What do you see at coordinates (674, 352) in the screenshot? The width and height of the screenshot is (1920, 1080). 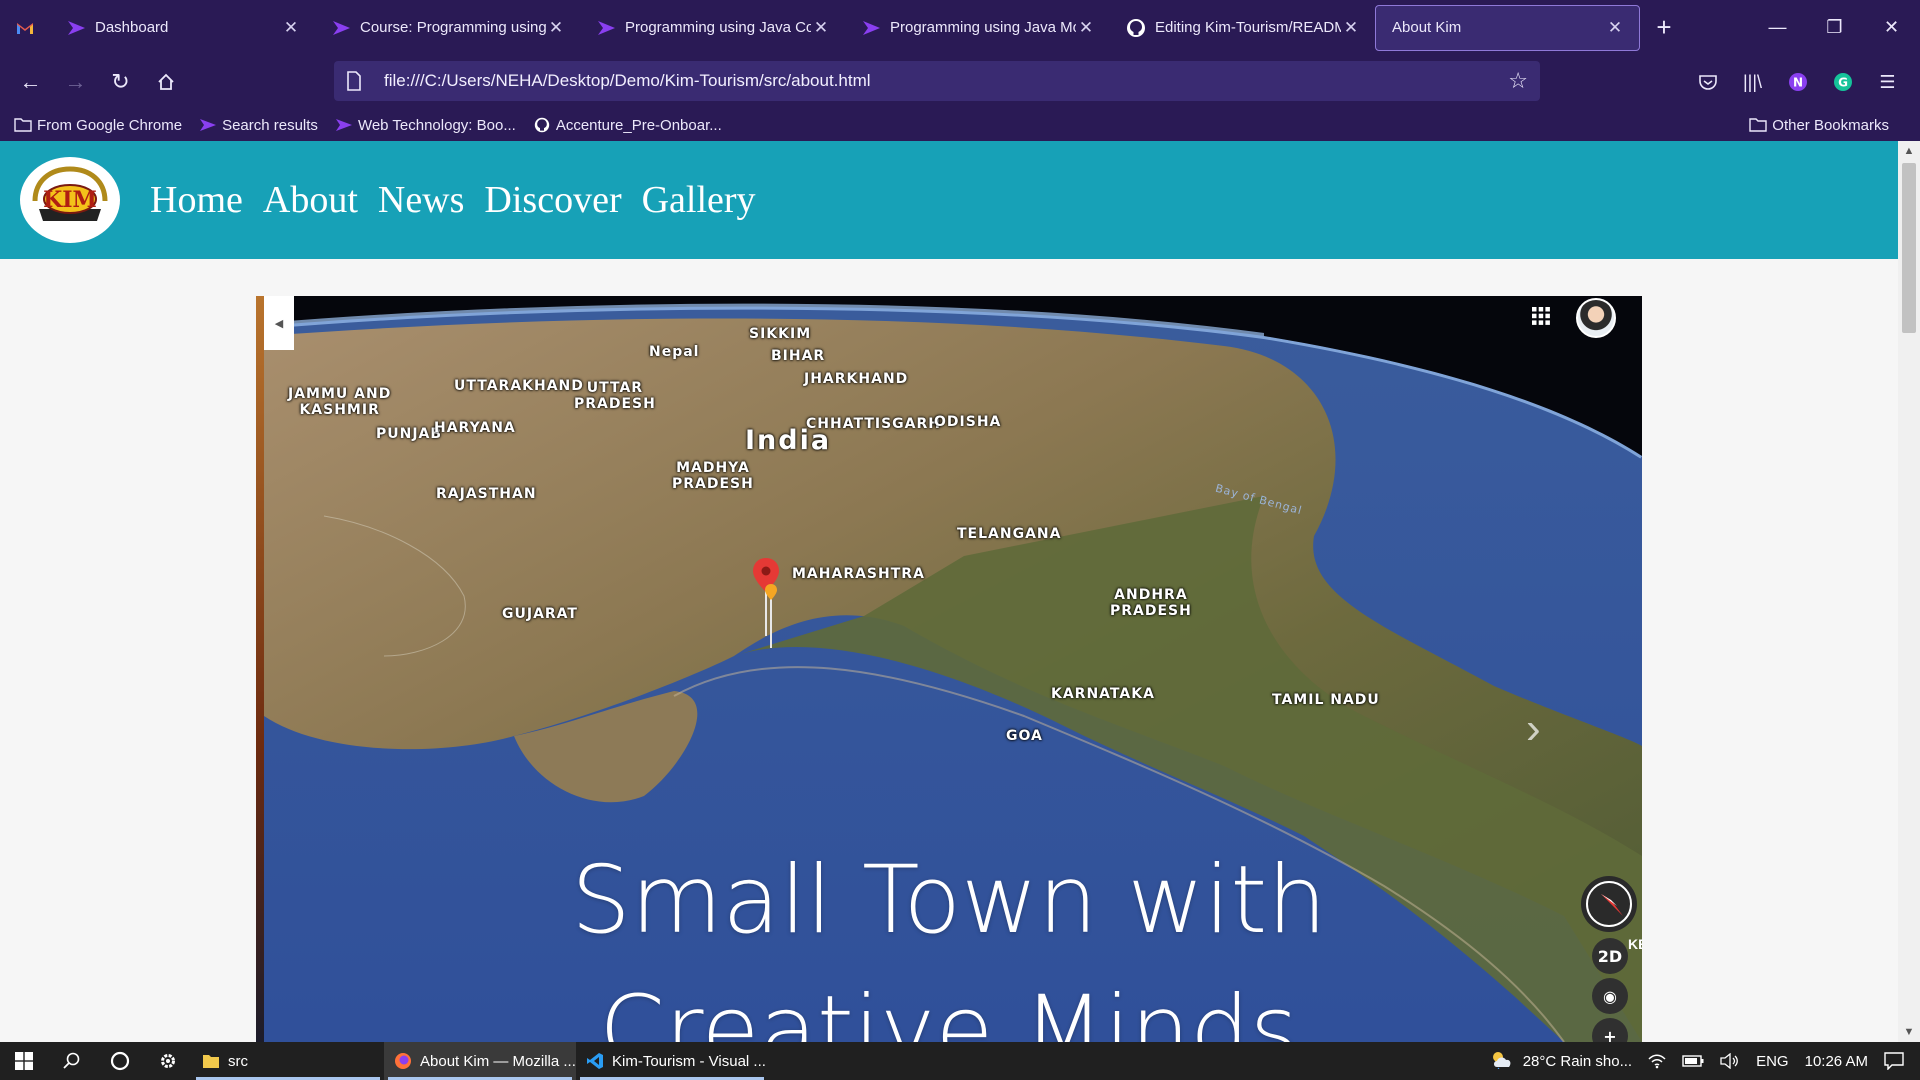 I see `map-label-nepal: Nepal` at bounding box center [674, 352].